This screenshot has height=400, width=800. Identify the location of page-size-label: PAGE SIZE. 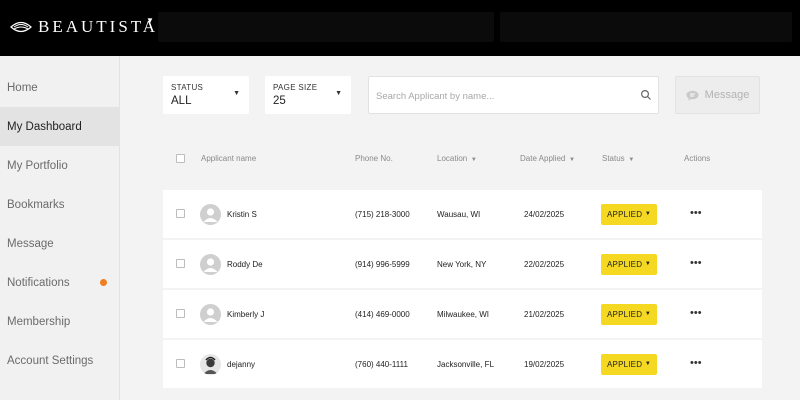
(295, 87).